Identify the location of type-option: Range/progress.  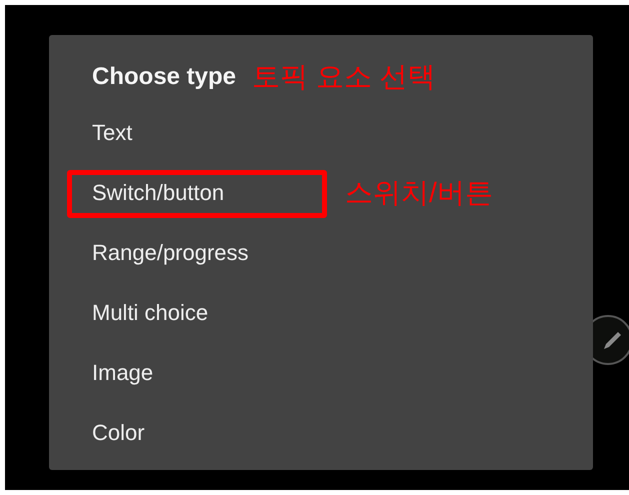
(170, 253).